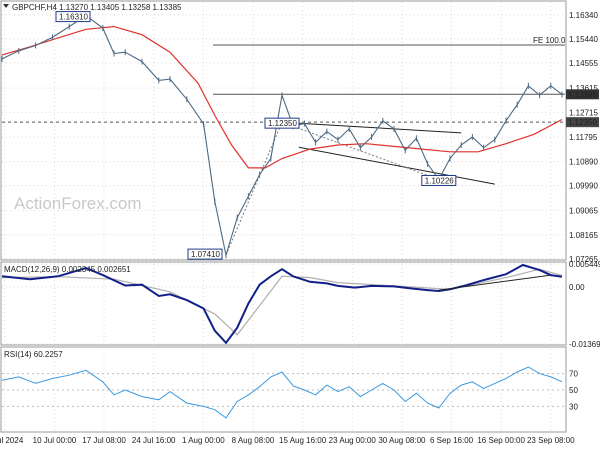  Describe the element at coordinates (452, 440) in the screenshot. I see `x-tick-label: 6 Sep 16:00` at that location.